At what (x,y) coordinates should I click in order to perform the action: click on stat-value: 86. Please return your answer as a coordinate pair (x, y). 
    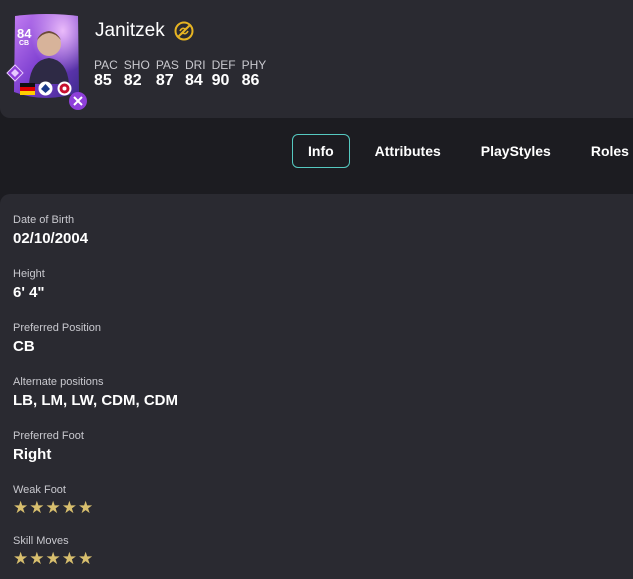
    Looking at the image, I should click on (250, 80).